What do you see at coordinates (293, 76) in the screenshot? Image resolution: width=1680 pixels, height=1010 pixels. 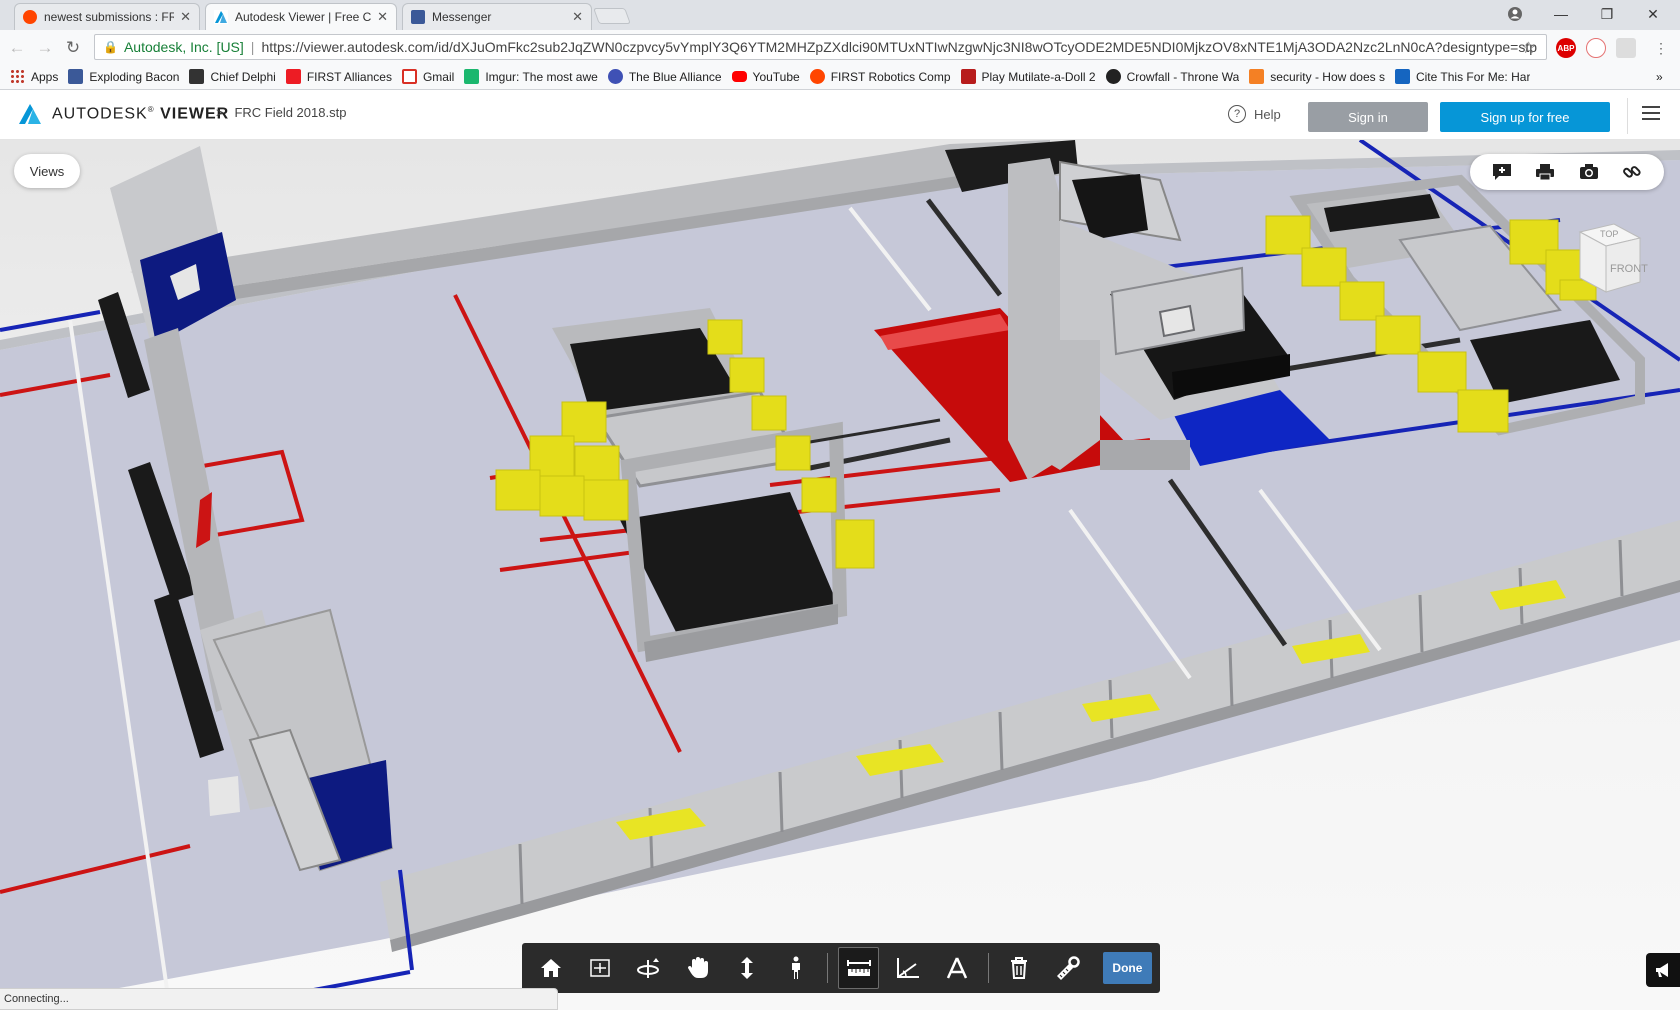 I see `first-icon` at bounding box center [293, 76].